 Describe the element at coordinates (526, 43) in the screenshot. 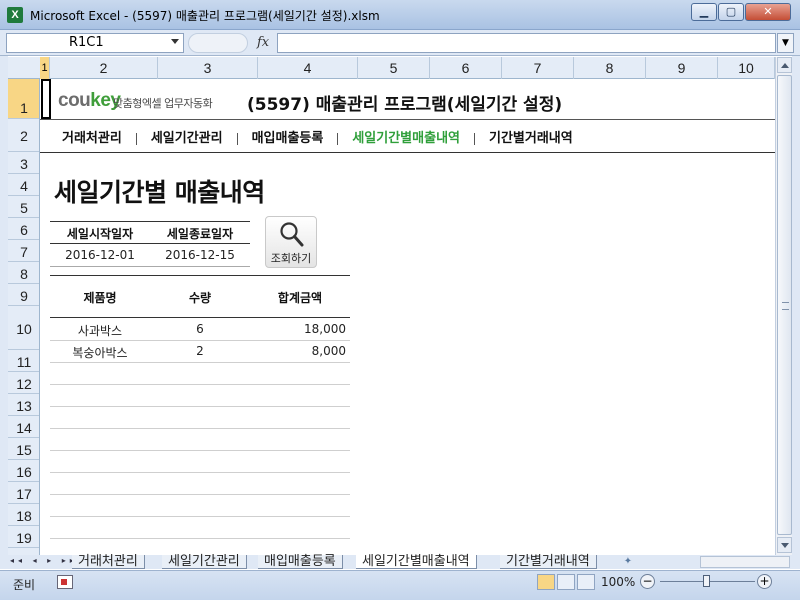

I see `formula-input` at that location.